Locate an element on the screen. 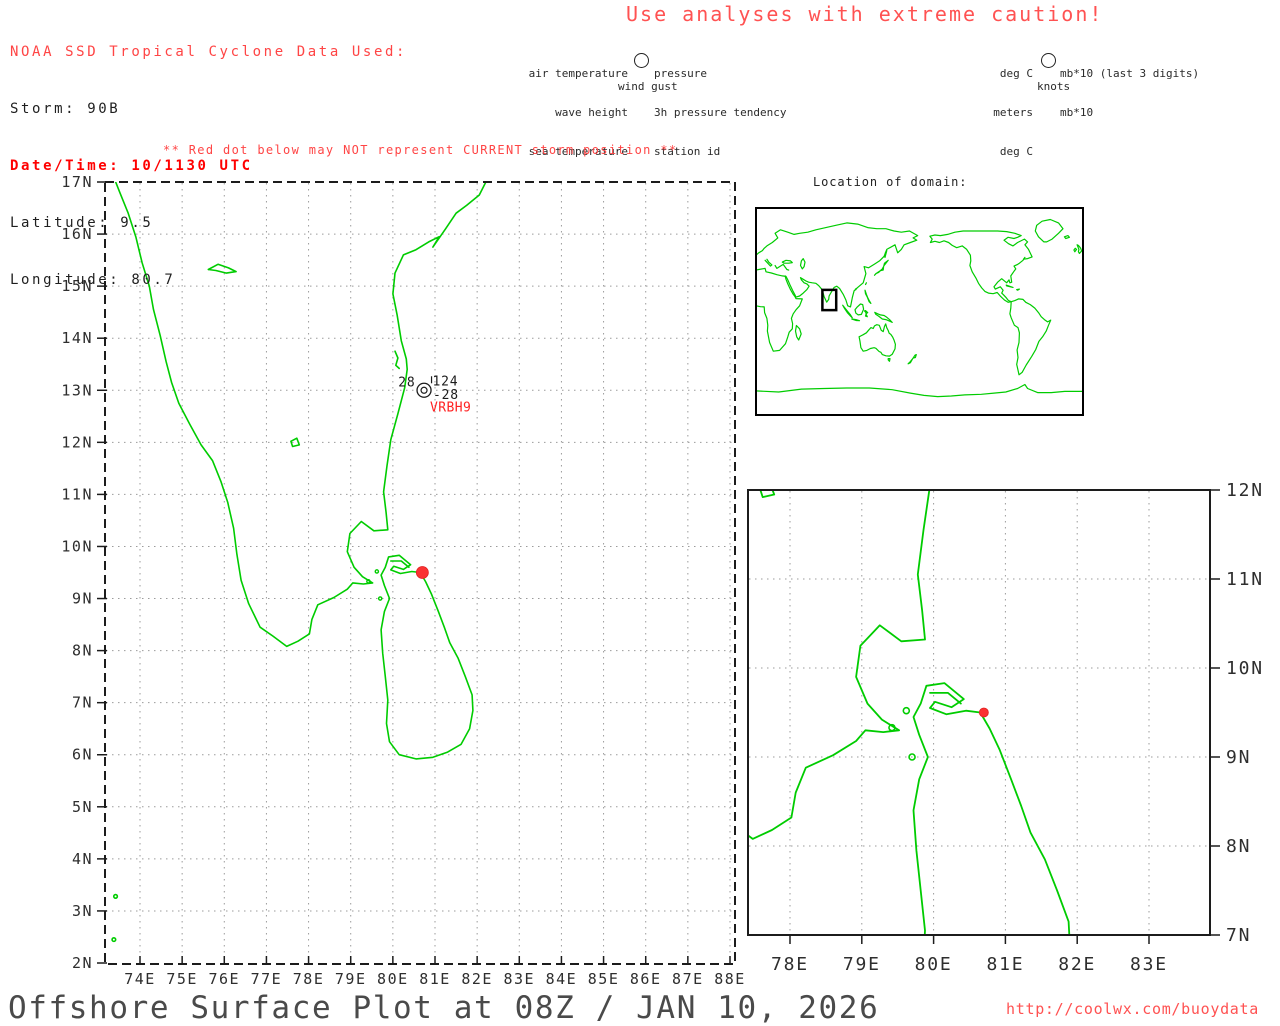  legend-pressure: pressure is located at coordinates (680, 73).